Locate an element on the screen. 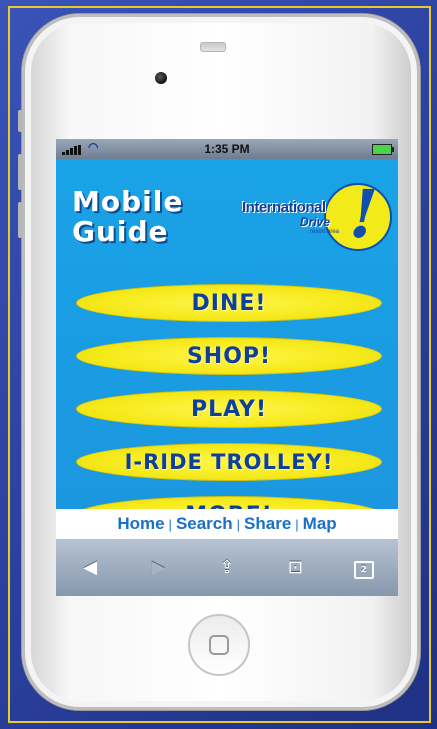 The image size is (437, 729). tabs-icon: 2 is located at coordinates (364, 567).